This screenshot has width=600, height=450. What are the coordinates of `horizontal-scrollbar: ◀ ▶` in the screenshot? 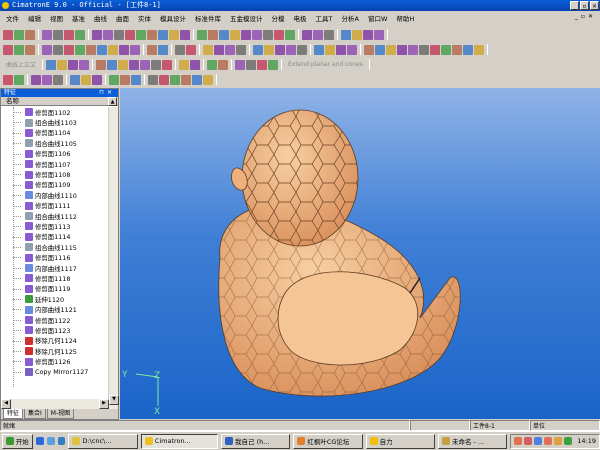 It's located at (55, 404).